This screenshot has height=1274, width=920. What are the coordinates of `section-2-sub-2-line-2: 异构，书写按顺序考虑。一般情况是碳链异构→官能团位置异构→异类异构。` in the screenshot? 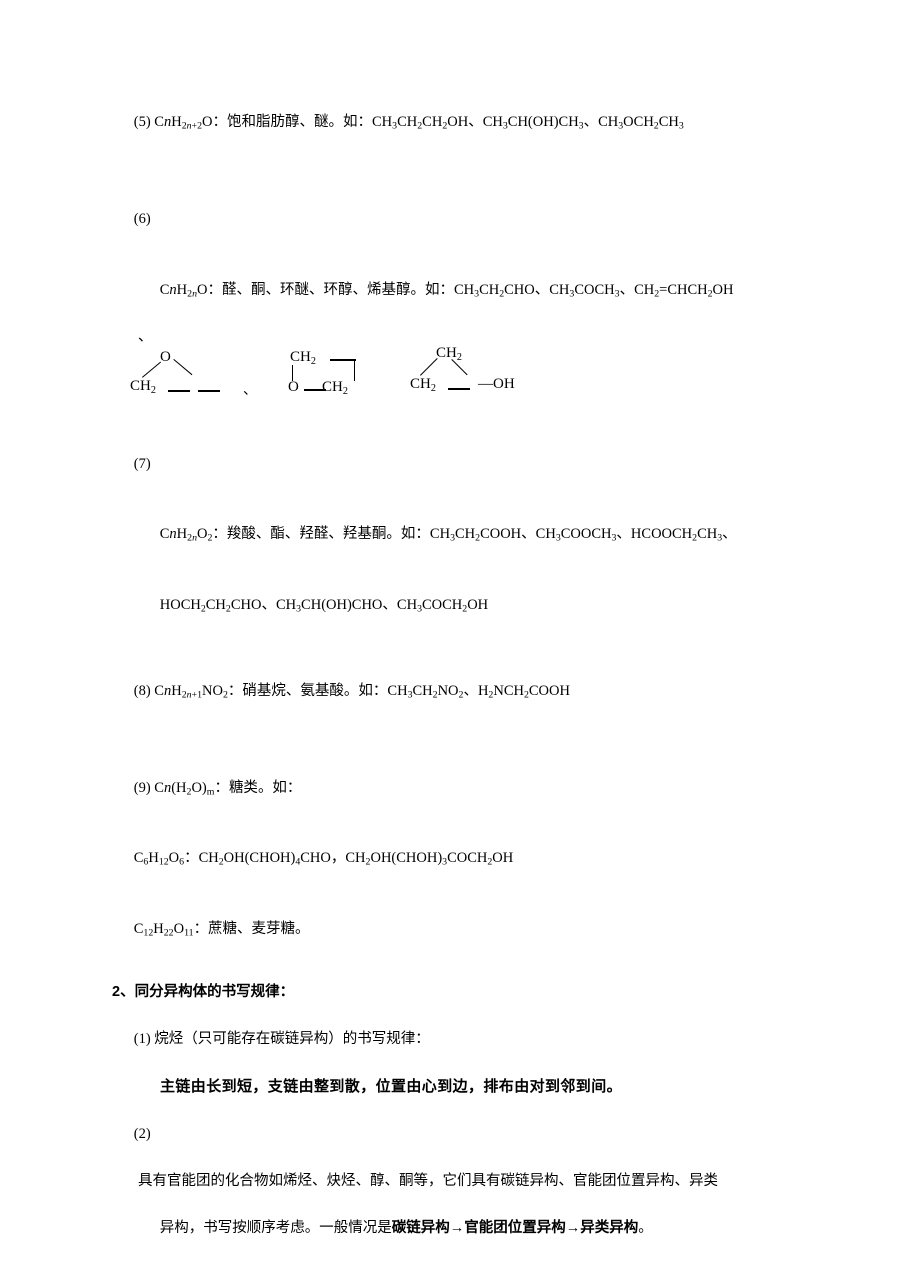 It's located at (475, 1228).